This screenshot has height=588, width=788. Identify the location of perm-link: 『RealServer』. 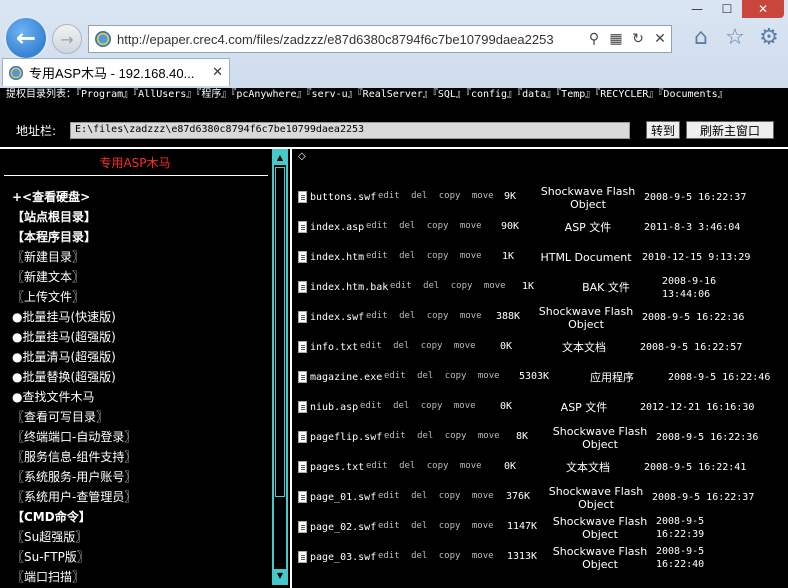
(395, 94).